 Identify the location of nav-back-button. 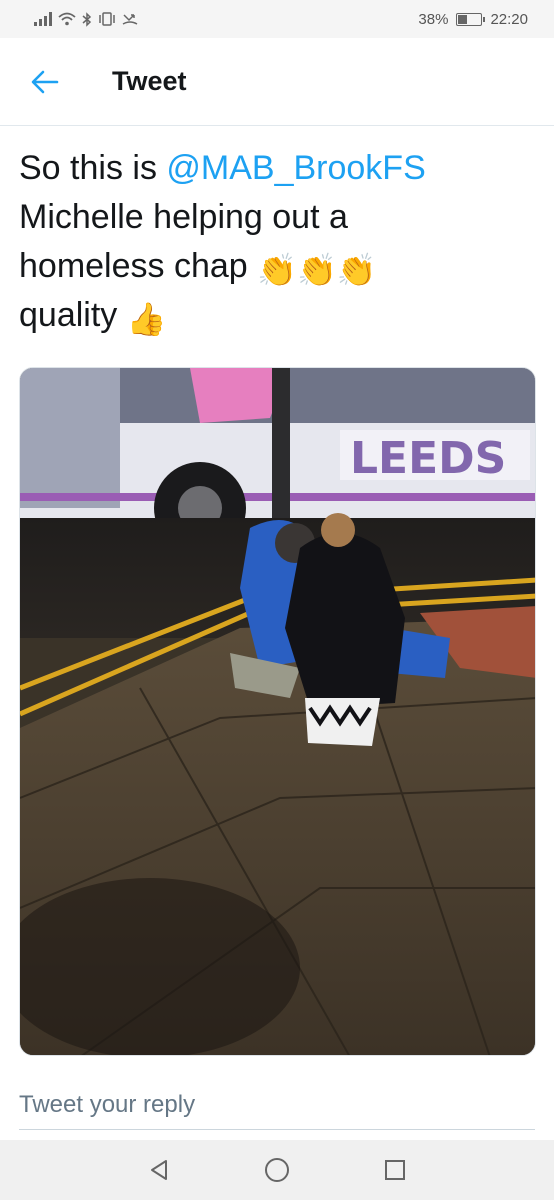
(159, 1170).